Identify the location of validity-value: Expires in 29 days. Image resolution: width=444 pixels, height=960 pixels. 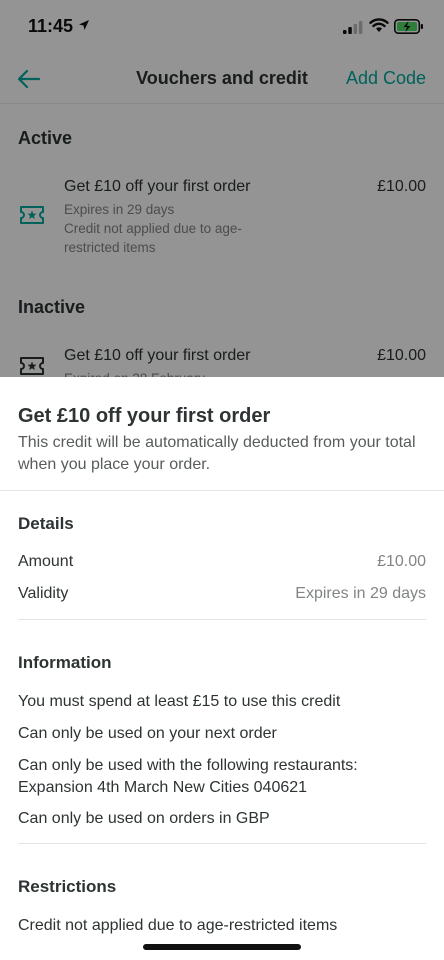
(360, 593).